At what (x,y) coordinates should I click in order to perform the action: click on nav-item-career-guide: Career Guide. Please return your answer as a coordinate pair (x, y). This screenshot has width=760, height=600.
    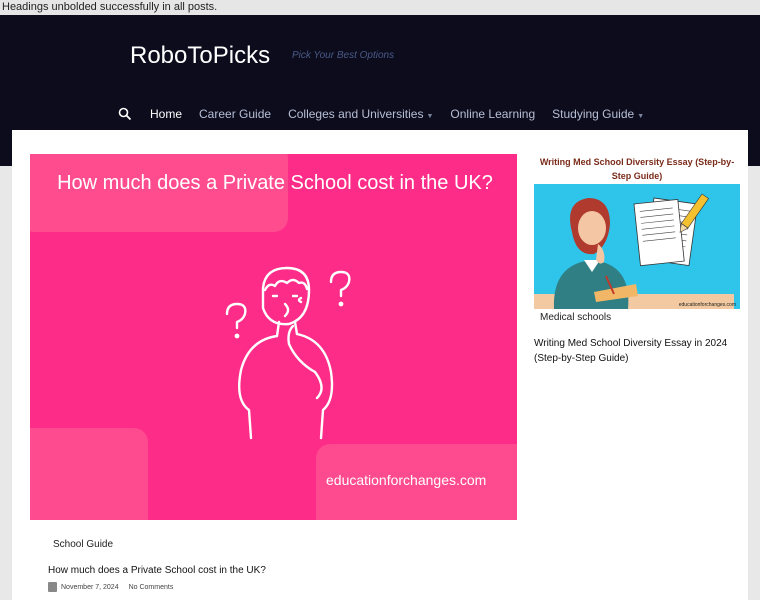
    Looking at the image, I should click on (235, 114).